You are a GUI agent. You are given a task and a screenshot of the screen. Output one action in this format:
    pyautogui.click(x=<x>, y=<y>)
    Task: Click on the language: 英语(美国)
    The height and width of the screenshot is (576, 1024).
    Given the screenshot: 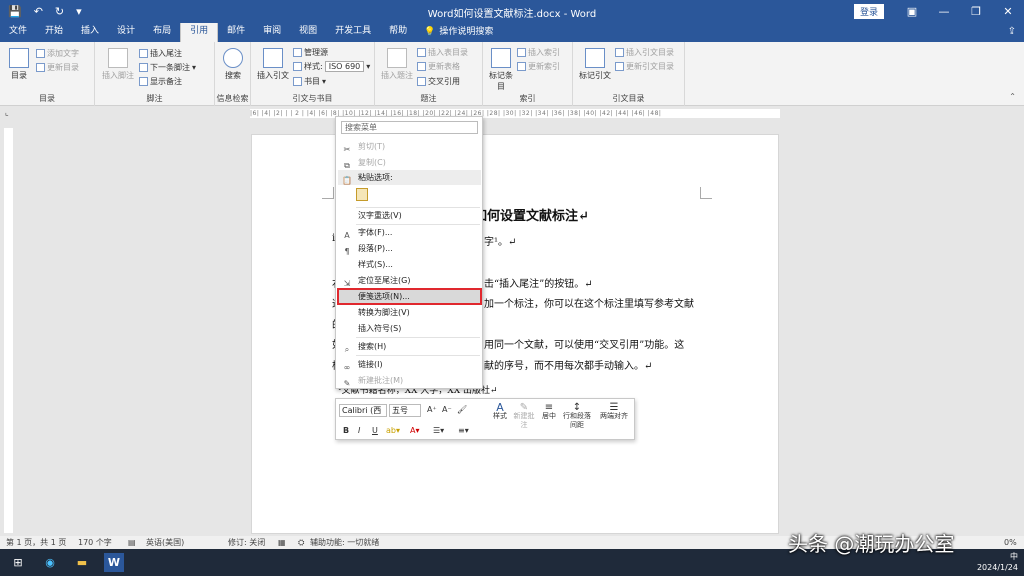 What is the action you would take?
    pyautogui.click(x=165, y=542)
    